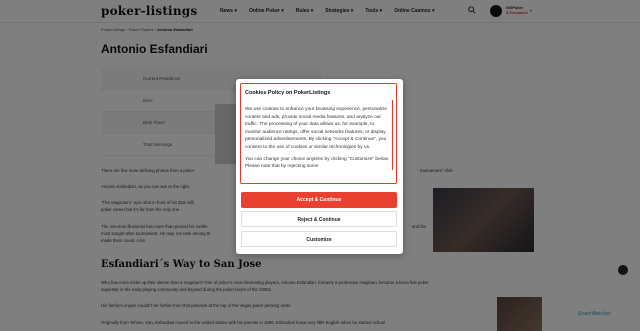  Describe the element at coordinates (319, 239) in the screenshot. I see `customize-button: Customize` at that location.